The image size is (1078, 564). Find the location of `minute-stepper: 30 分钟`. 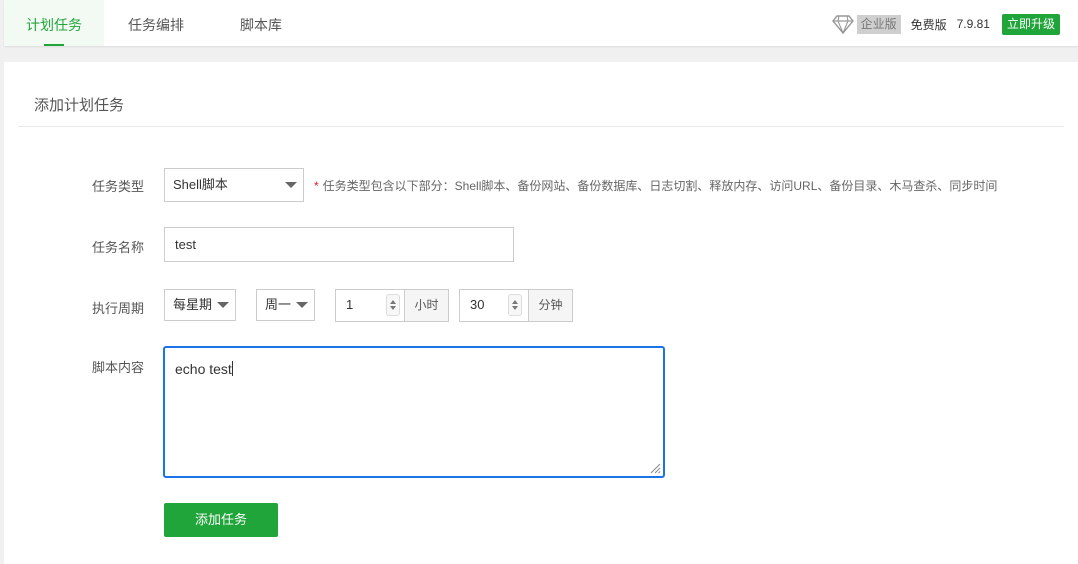

minute-stepper: 30 分钟 is located at coordinates (516, 305).